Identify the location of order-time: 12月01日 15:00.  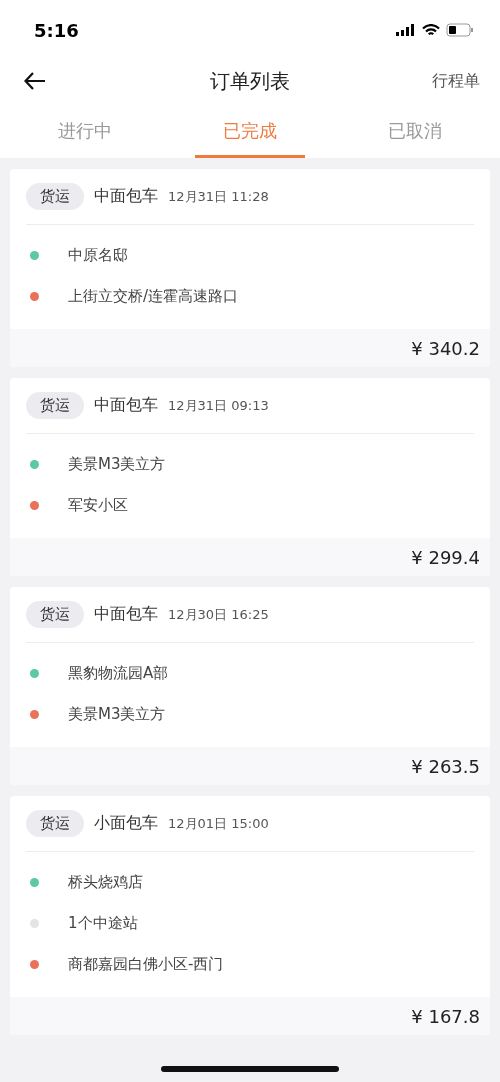
(218, 823).